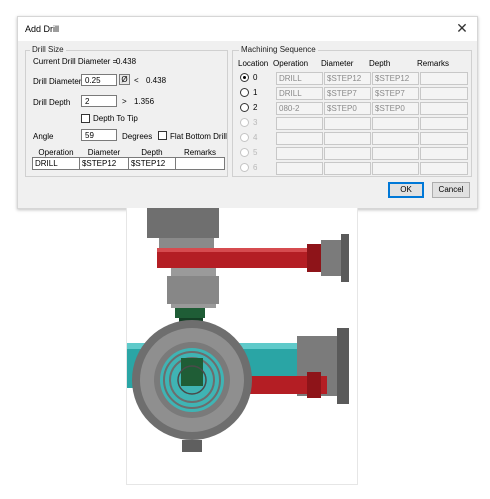 The height and width of the screenshot is (499, 490). I want to click on drill-depth-label: Drill Depth, so click(52, 102).